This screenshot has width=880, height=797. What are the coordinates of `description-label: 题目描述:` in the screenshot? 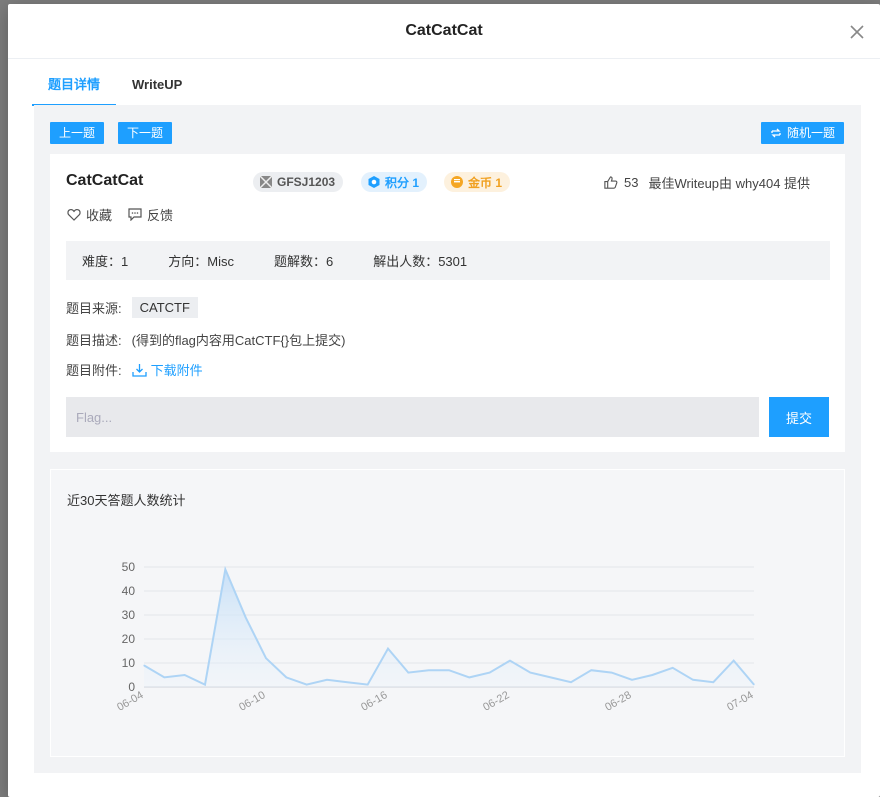 It's located at (94, 340).